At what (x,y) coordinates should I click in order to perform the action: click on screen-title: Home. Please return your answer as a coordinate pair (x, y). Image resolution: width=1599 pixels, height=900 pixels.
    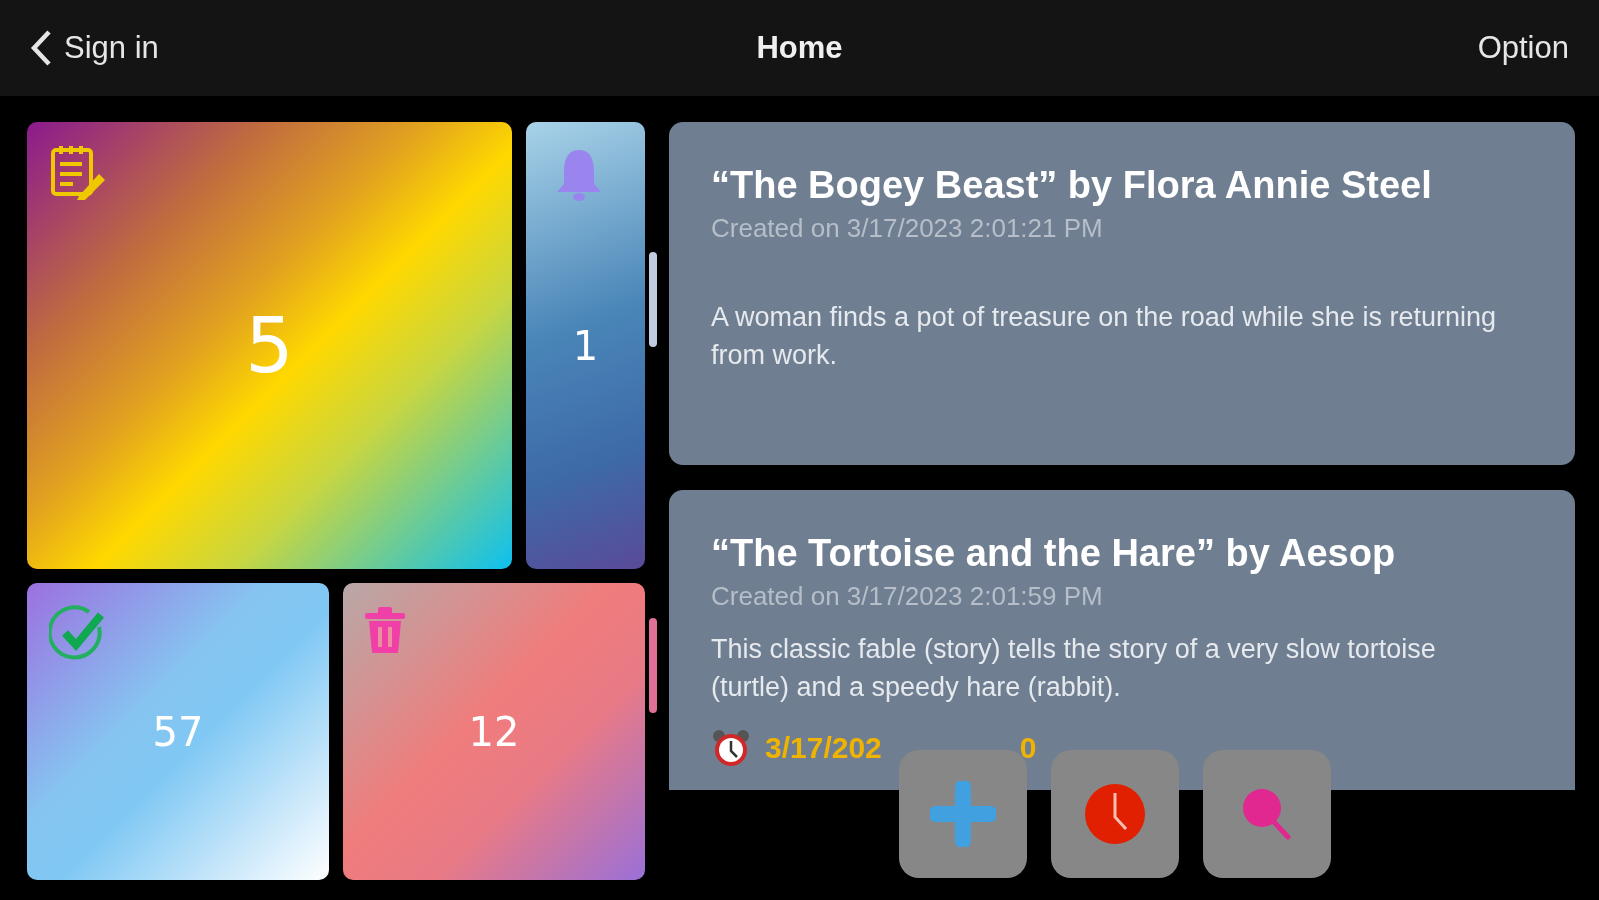
    Looking at the image, I should click on (799, 48).